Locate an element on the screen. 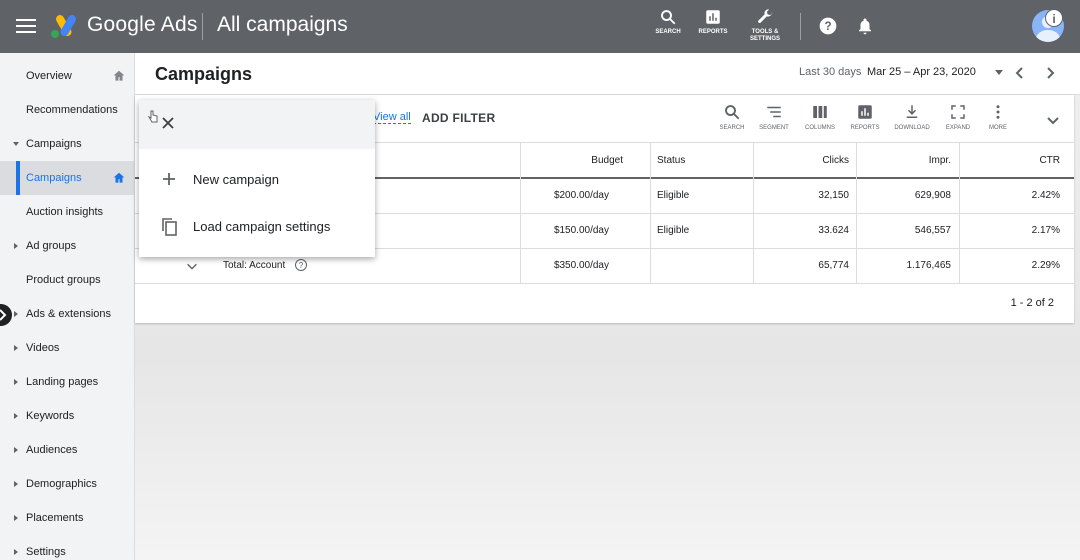 This screenshot has height=560, width=1080. tool-reports-button: REPORTS is located at coordinates (865, 117).